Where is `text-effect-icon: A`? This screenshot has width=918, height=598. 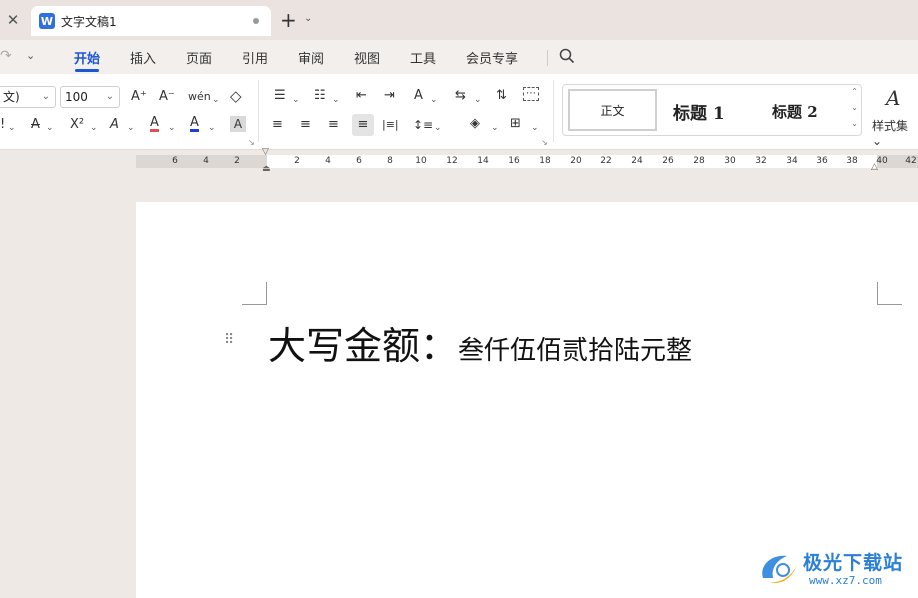 text-effect-icon: A is located at coordinates (114, 125).